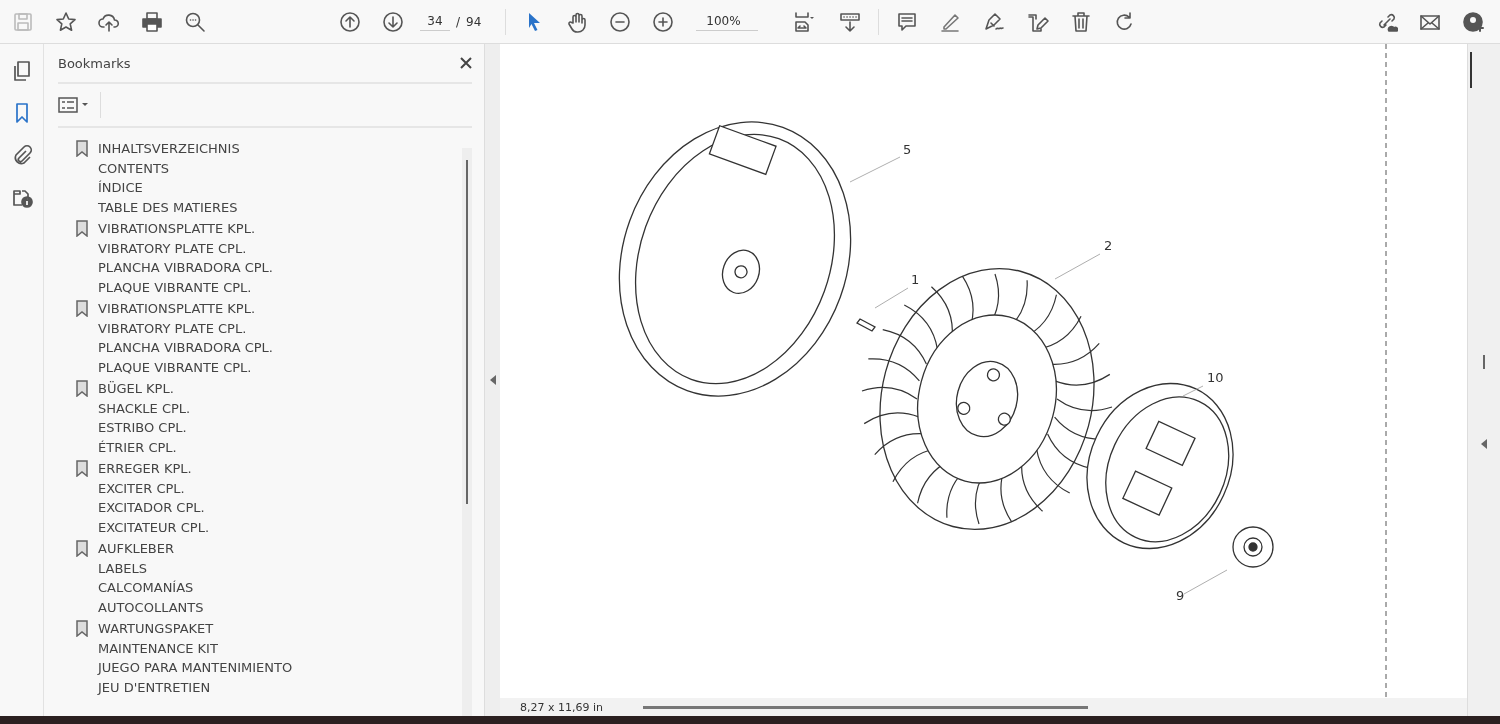 This screenshot has height=724, width=1500. I want to click on expand-arrow-icon, so click(1484, 444).